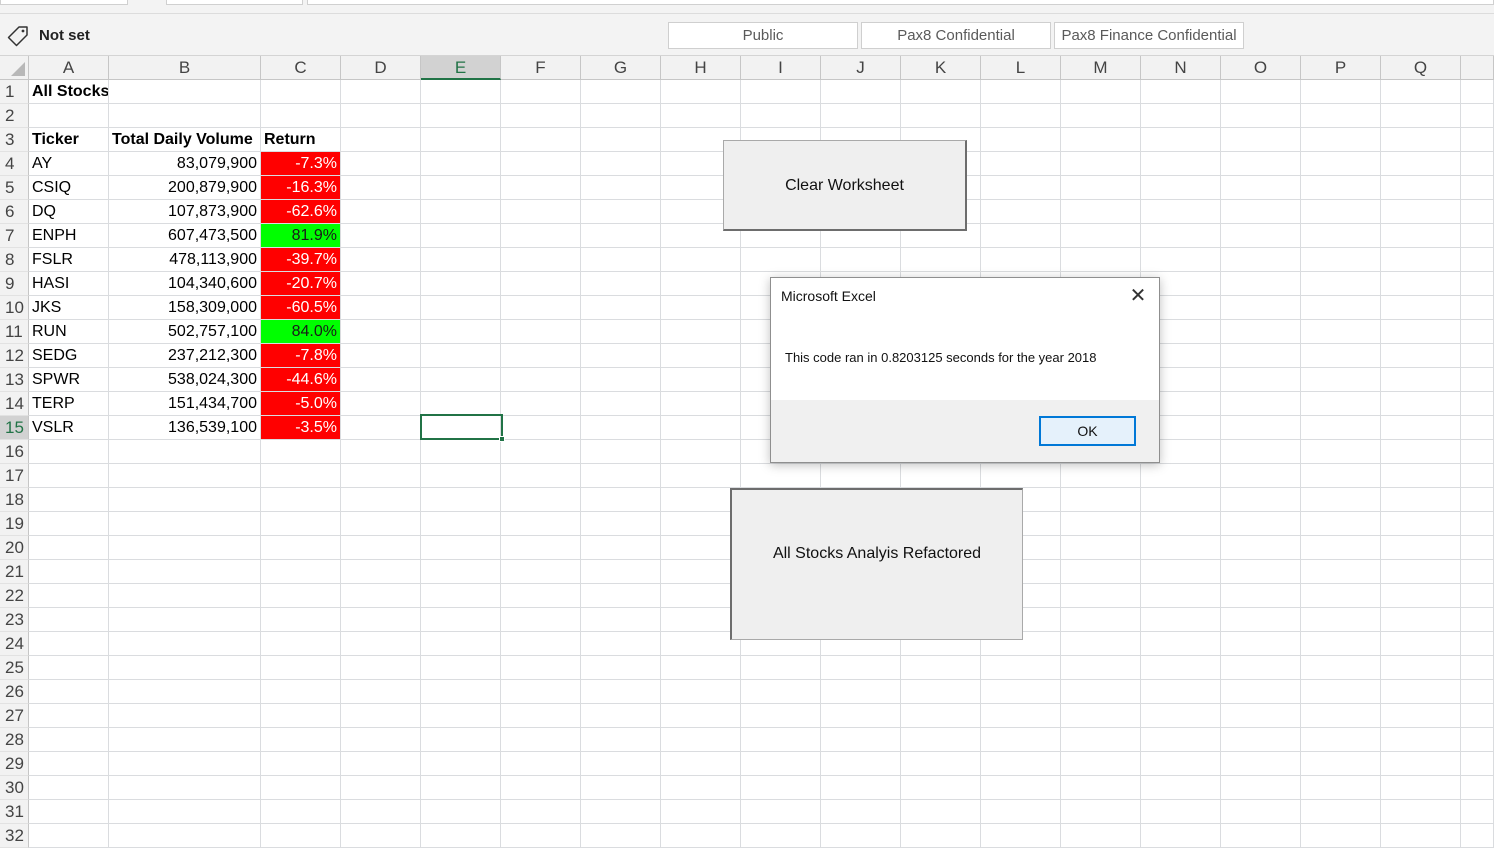 This screenshot has width=1494, height=848. What do you see at coordinates (69, 332) in the screenshot?
I see `cell-a11: RUN` at bounding box center [69, 332].